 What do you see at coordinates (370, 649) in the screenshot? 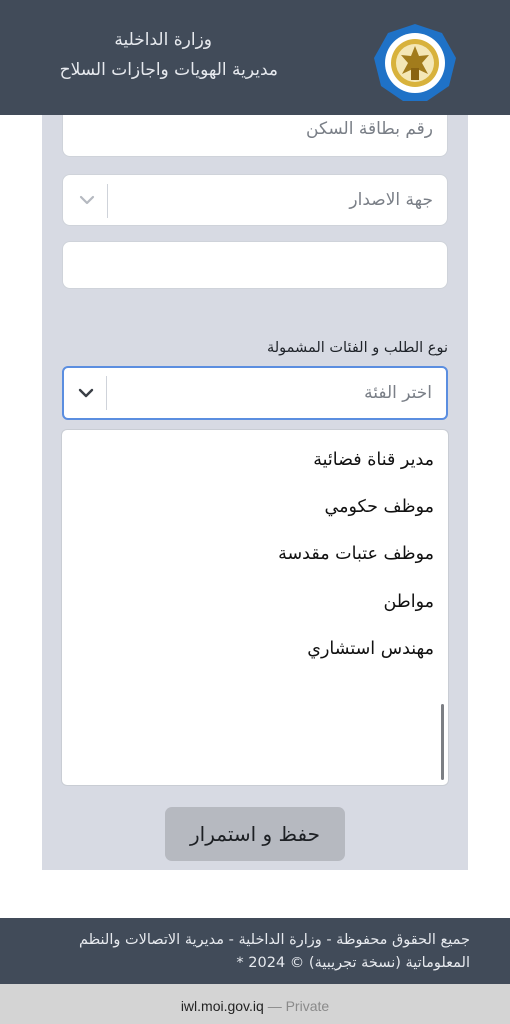
I see `dropdown-option: مهندس استشاري` at bounding box center [370, 649].